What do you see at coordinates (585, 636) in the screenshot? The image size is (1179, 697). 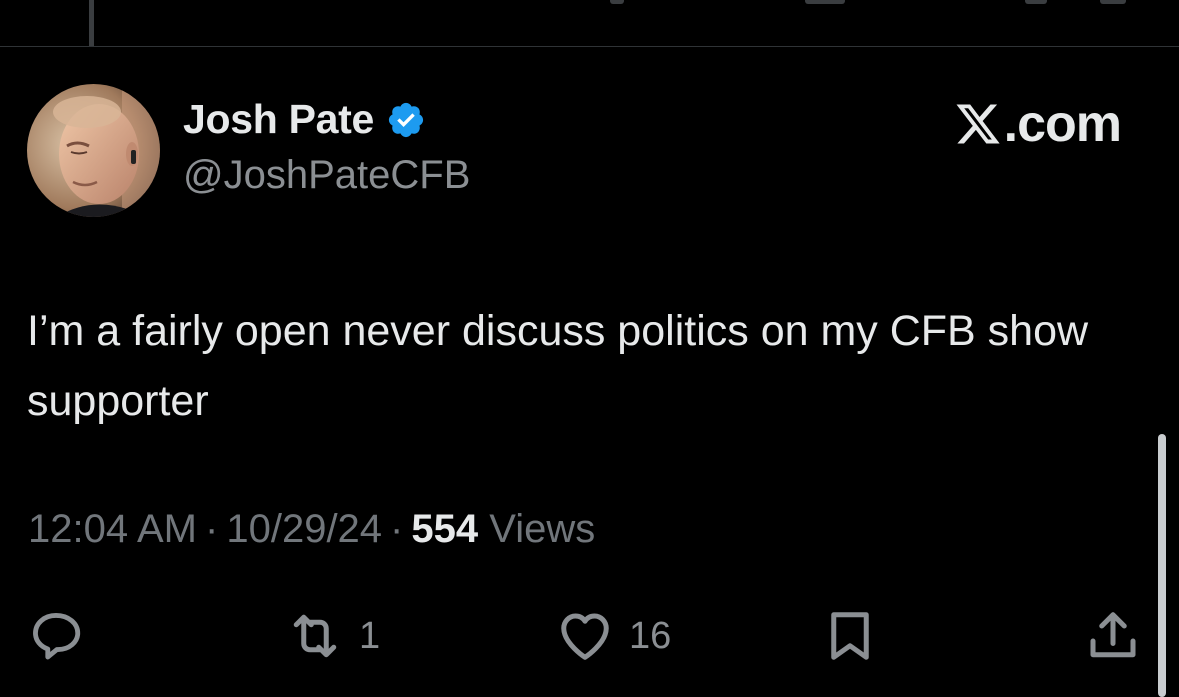 I see `heart-icon` at bounding box center [585, 636].